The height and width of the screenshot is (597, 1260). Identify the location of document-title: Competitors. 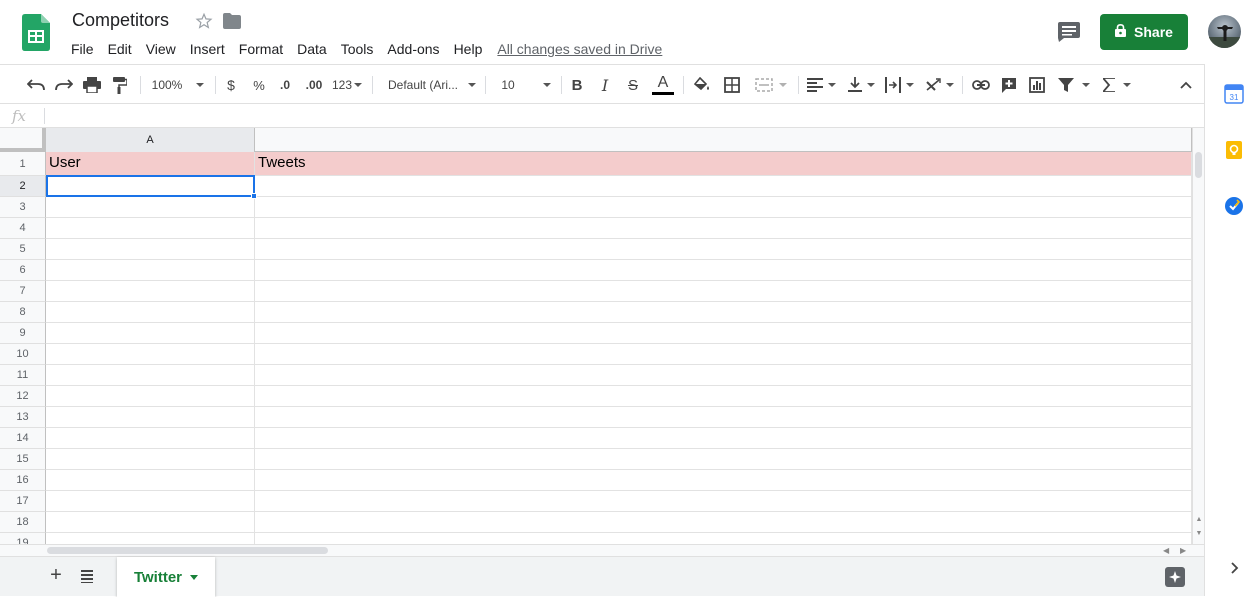
(120, 20).